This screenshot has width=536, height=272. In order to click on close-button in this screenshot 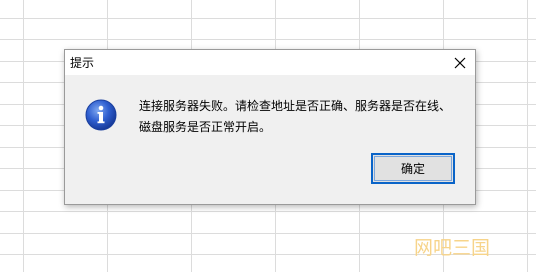, I will do `click(460, 62)`.